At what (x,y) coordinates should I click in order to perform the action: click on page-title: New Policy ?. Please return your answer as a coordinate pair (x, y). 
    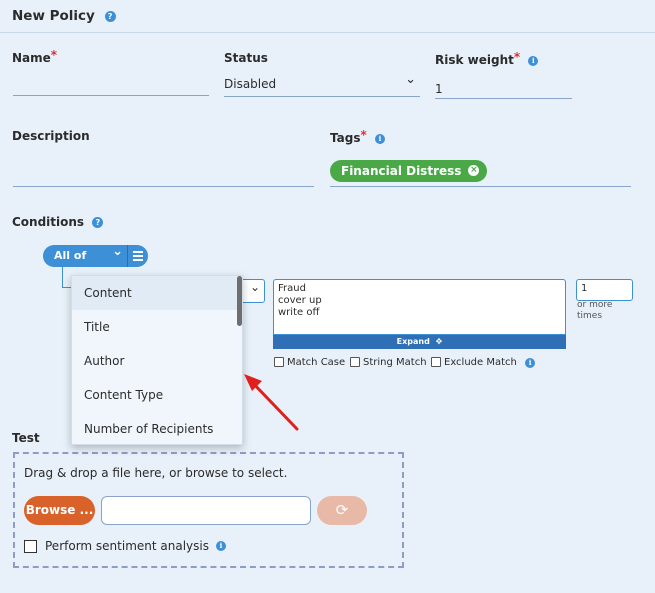
    Looking at the image, I should click on (64, 16).